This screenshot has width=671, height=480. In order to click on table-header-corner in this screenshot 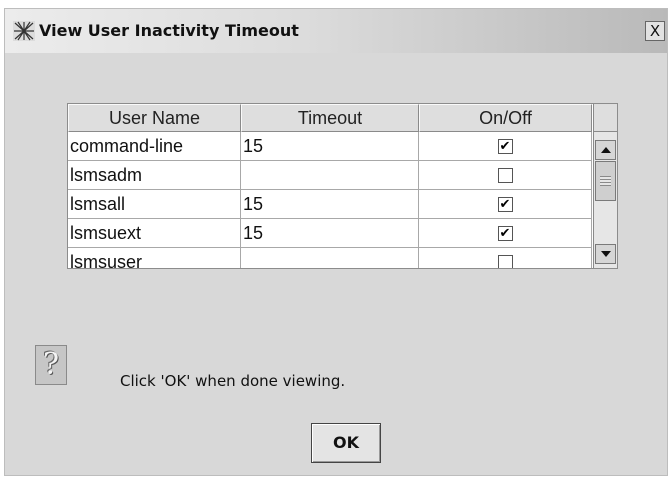, I will do `click(605, 118)`.